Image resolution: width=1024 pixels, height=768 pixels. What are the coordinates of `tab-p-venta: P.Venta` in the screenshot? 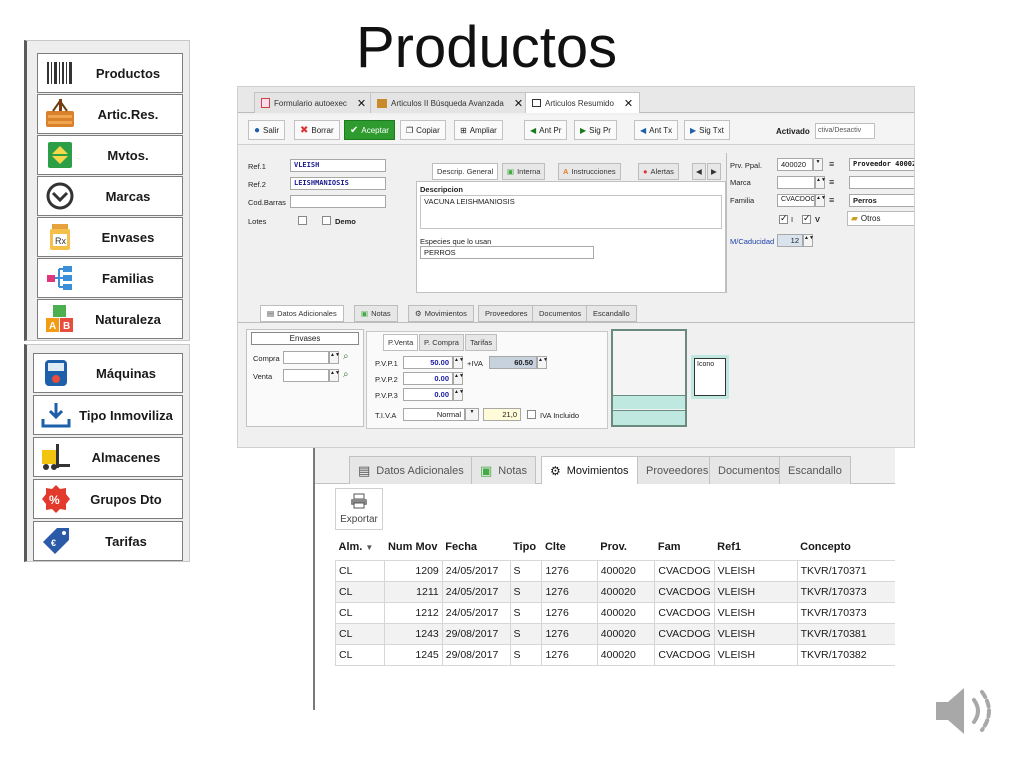 It's located at (401, 342).